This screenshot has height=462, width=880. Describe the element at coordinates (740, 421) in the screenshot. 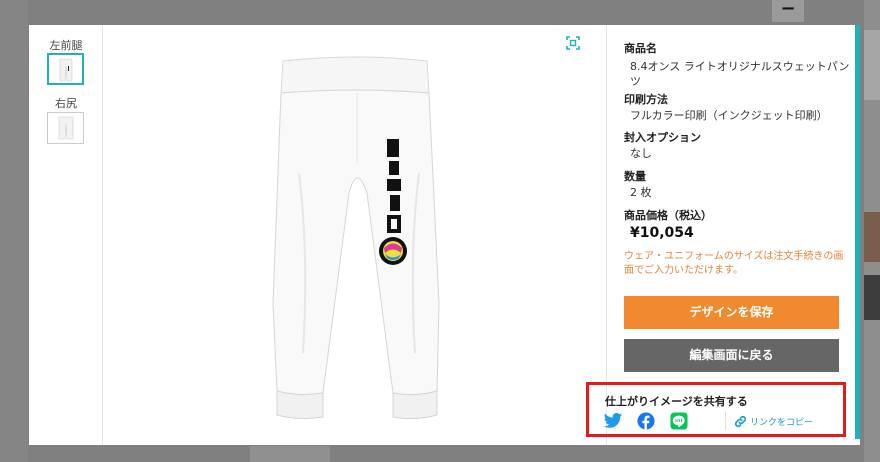

I see `link-icon` at that location.